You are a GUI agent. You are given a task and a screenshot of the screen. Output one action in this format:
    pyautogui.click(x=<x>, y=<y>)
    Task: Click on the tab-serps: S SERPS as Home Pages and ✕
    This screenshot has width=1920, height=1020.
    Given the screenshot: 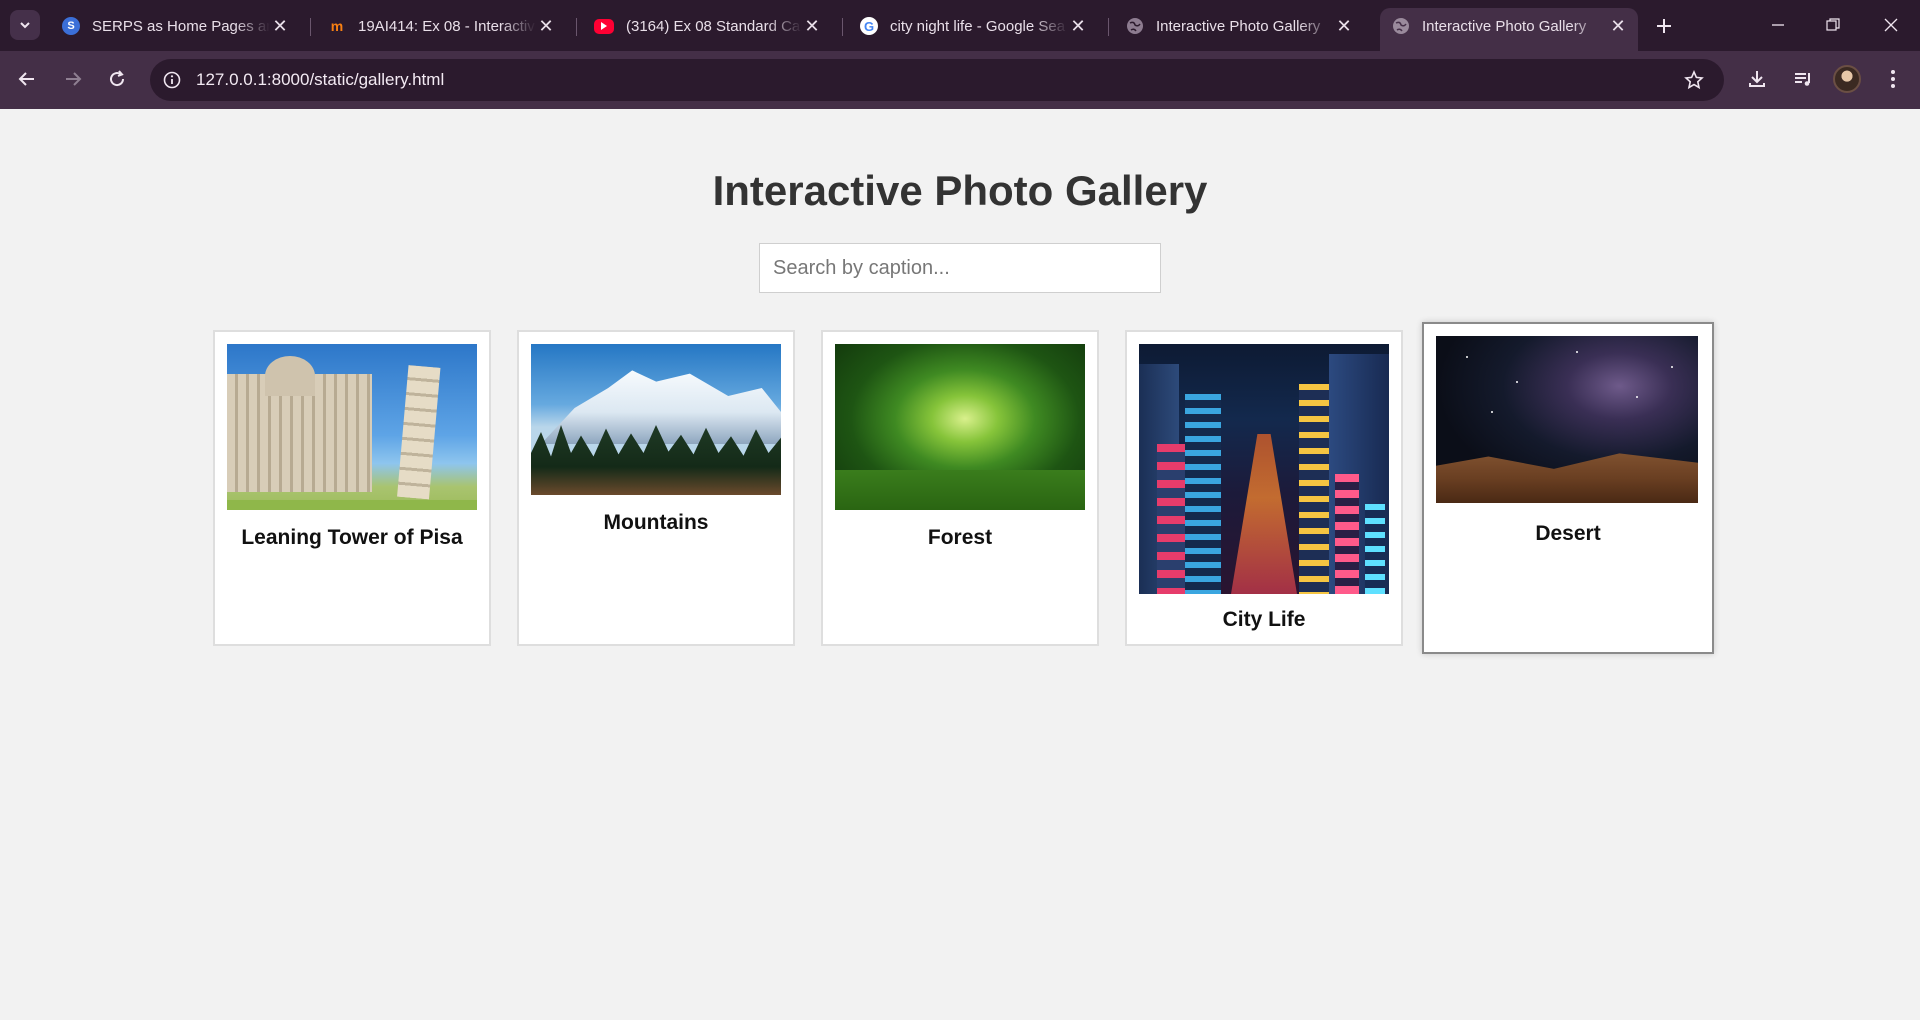 What is the action you would take?
    pyautogui.click(x=175, y=26)
    